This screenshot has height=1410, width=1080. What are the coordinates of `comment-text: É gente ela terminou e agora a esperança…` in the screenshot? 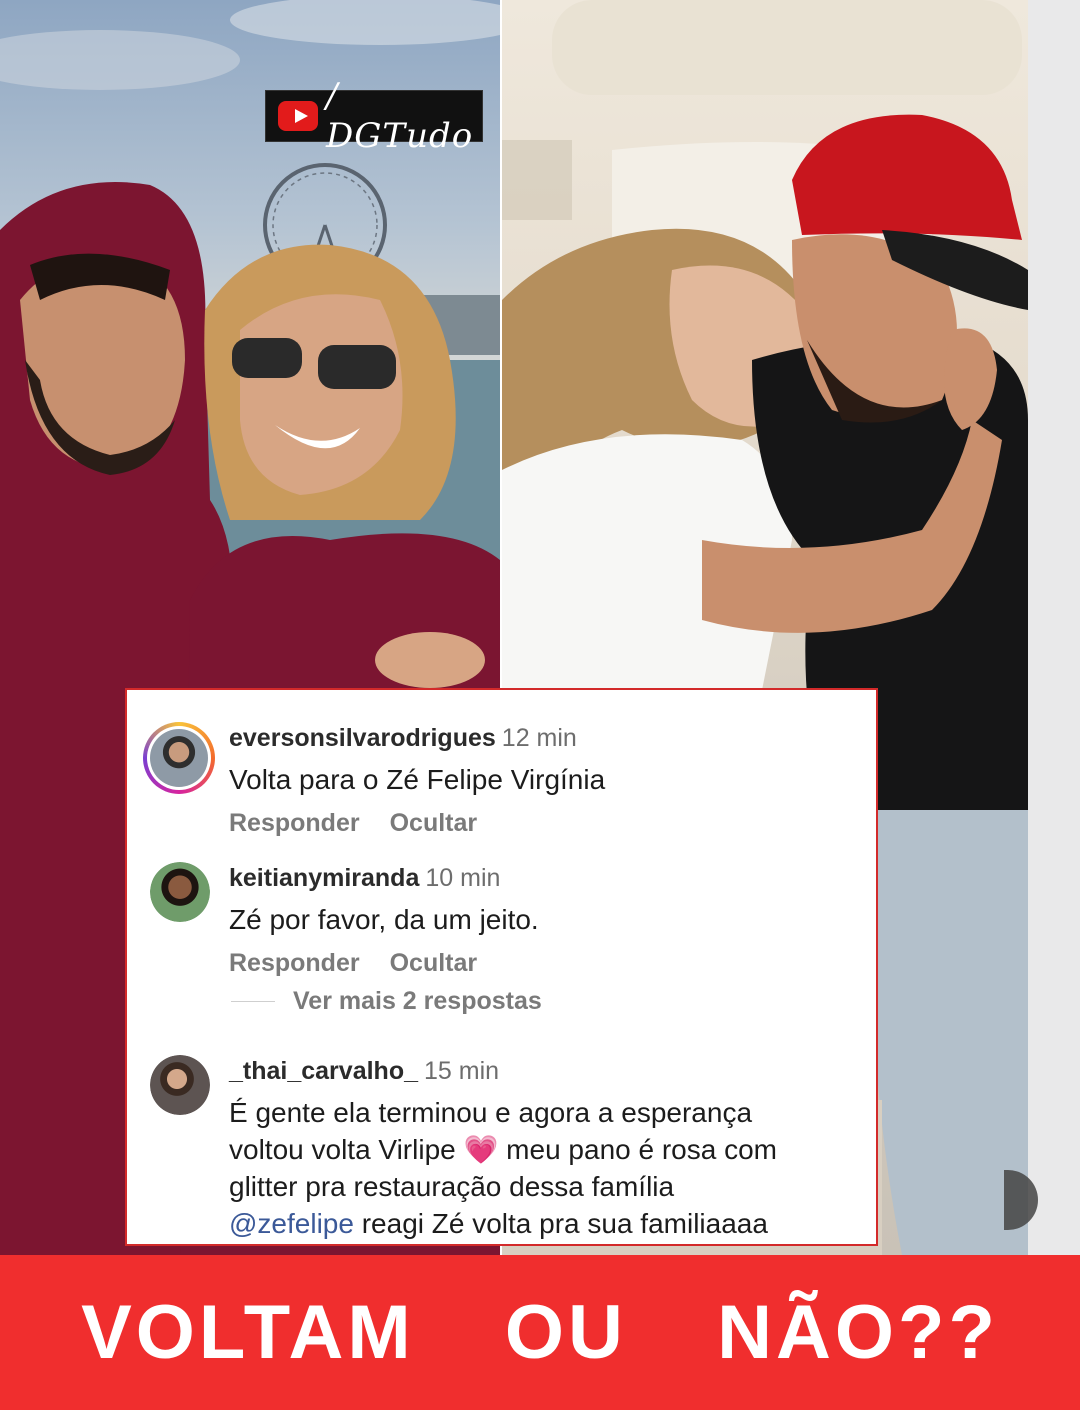 It's located at (503, 1168).